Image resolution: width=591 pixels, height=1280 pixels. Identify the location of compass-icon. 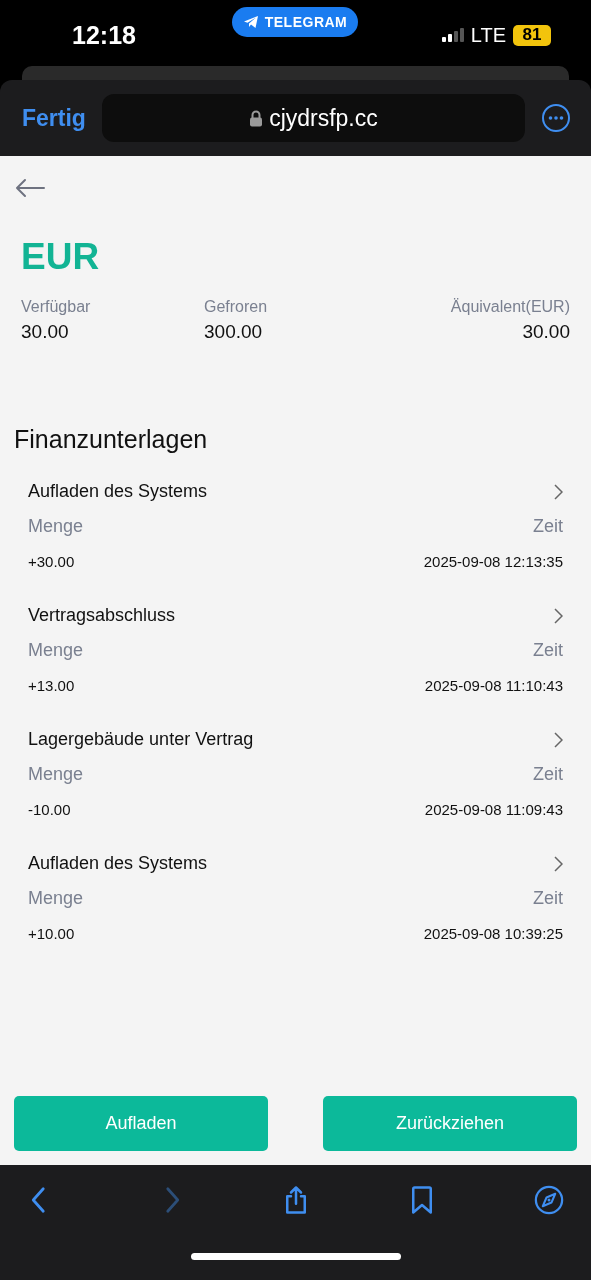
(549, 1200).